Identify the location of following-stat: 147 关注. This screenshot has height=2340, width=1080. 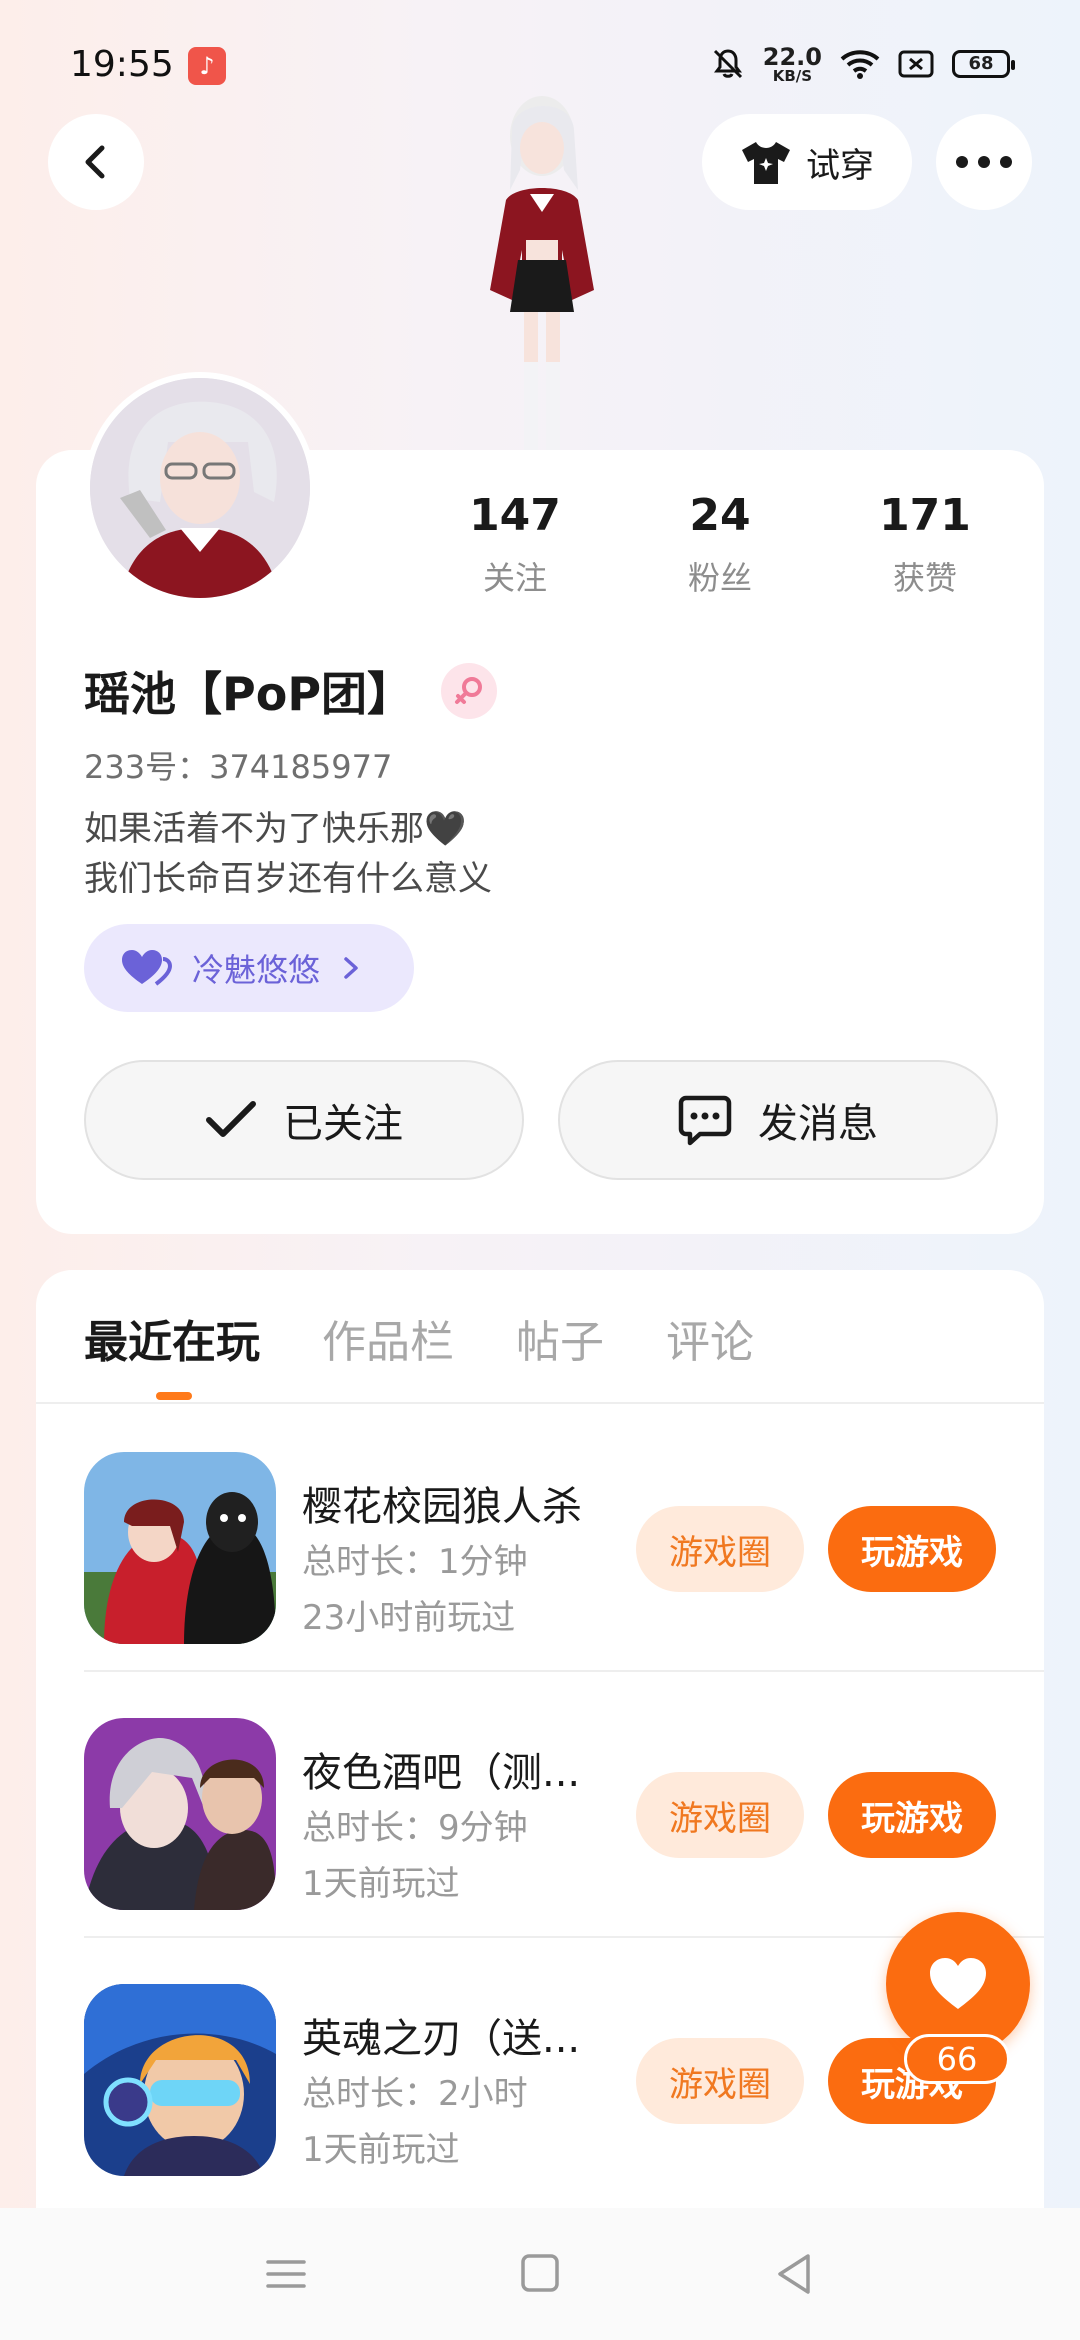
(515, 550).